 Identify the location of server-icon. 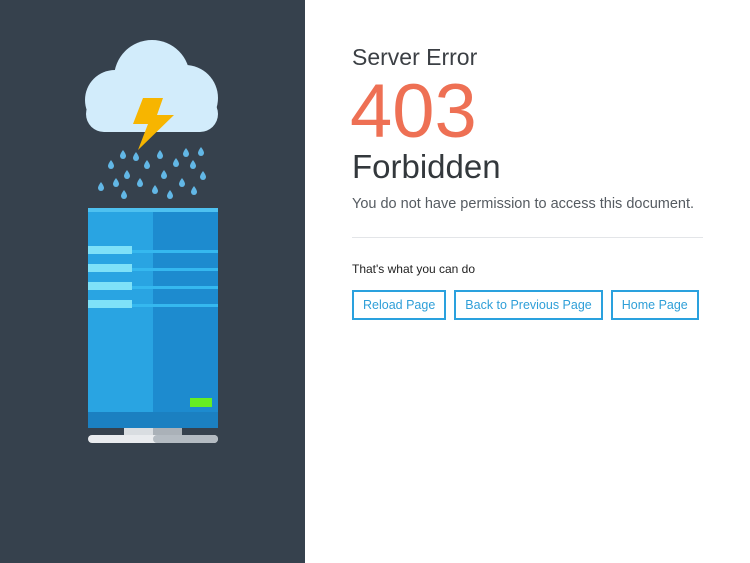
(153, 325).